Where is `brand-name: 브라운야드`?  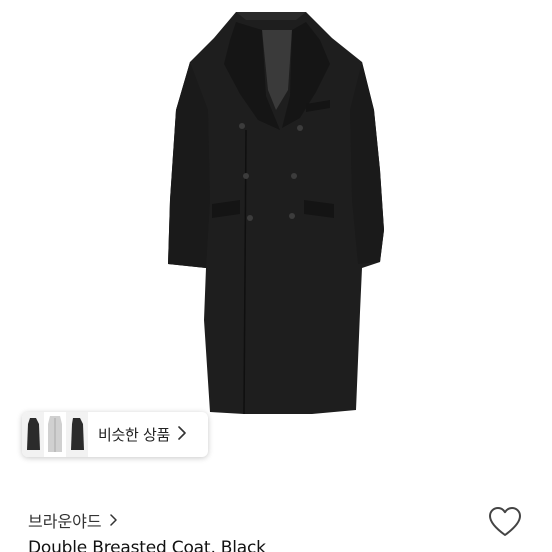
brand-name: 브라운야드 is located at coordinates (65, 521).